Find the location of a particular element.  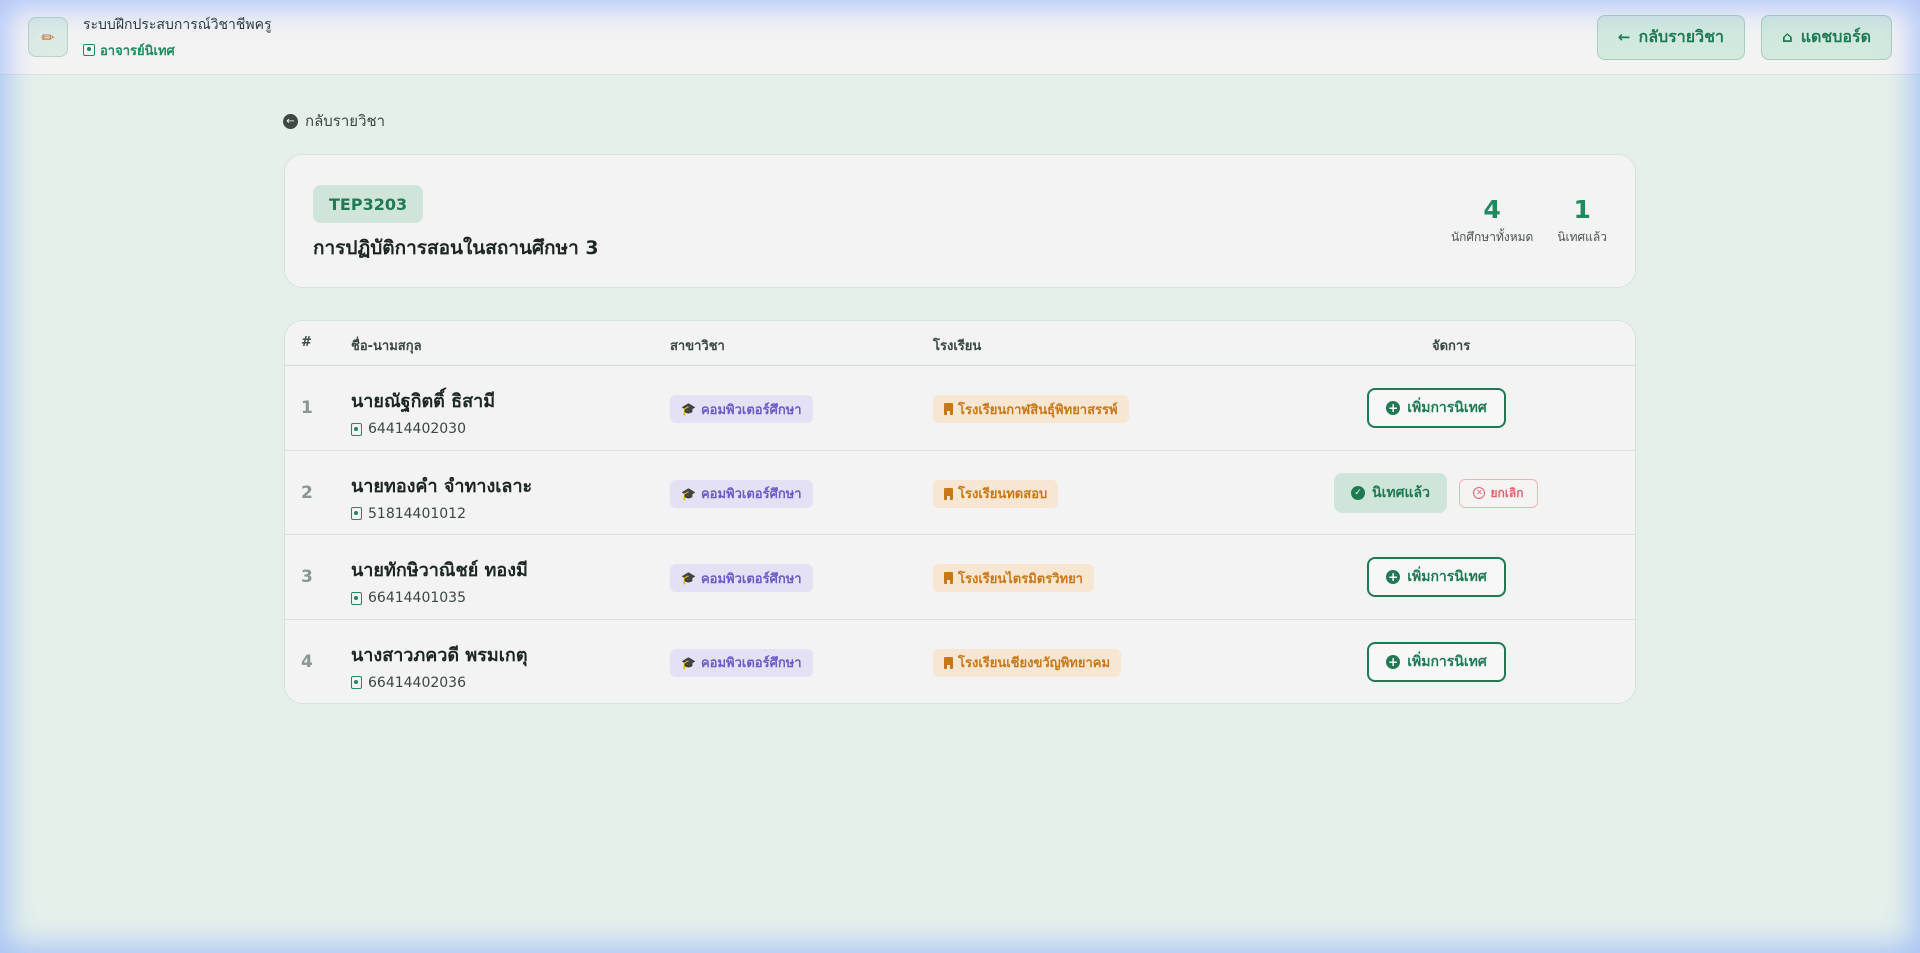

student-cell: นายณัฐกิตติ์ ธิสามี 64414402030 is located at coordinates (423, 411).